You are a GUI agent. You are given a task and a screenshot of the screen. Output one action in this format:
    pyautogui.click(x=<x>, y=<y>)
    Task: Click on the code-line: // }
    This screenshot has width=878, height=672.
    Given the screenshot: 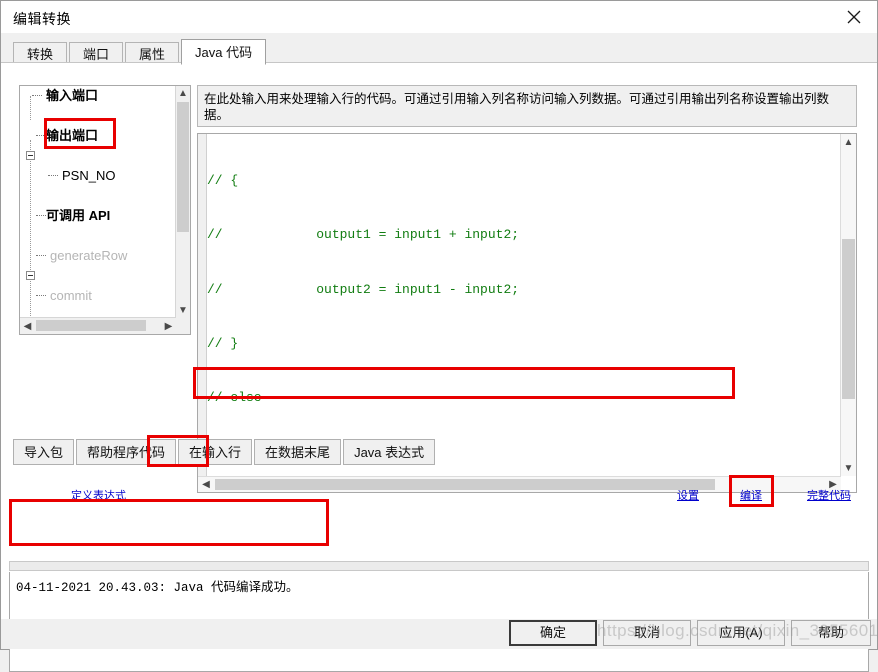 What is the action you would take?
    pyautogui.click(x=223, y=344)
    